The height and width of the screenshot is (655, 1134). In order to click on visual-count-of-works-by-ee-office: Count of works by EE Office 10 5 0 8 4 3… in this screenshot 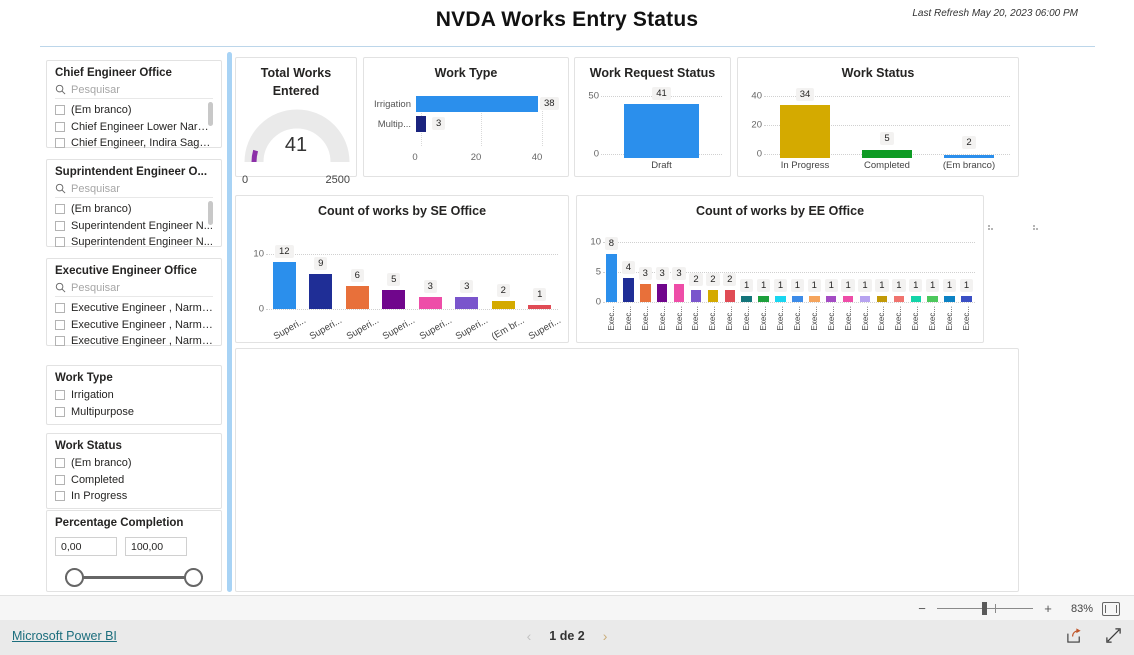, I will do `click(780, 269)`.